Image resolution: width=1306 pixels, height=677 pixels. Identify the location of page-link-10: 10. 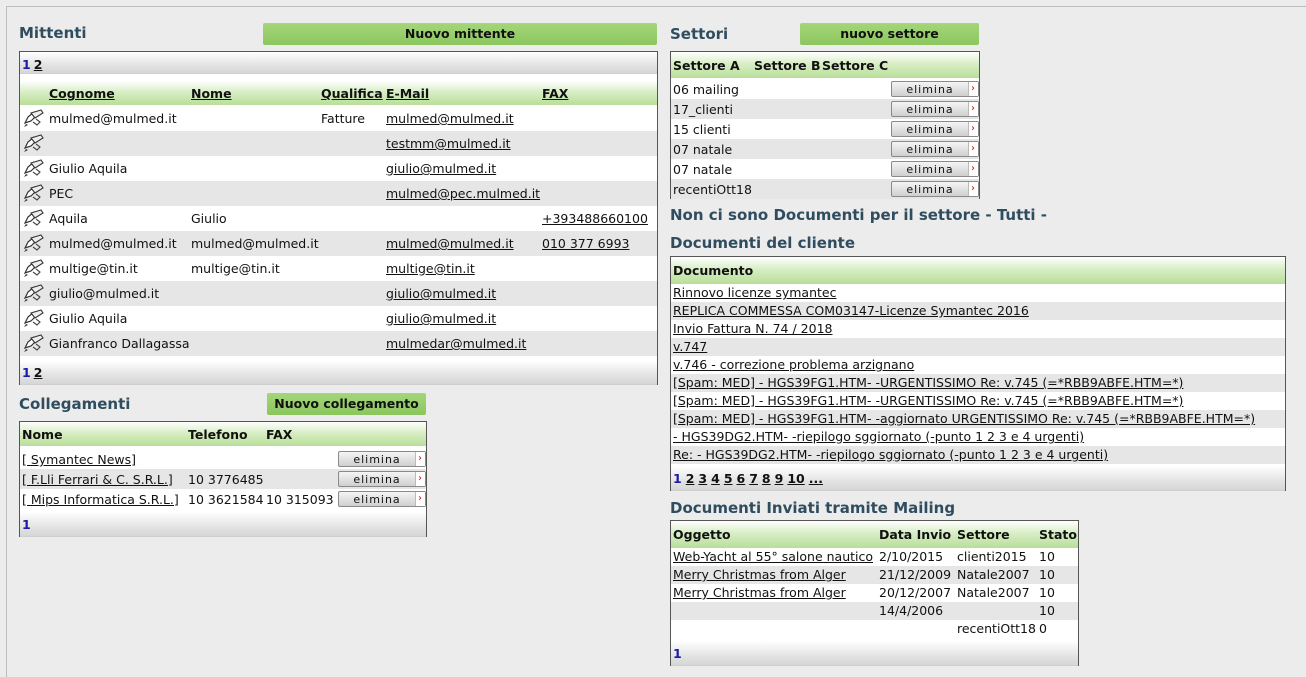
(795, 478).